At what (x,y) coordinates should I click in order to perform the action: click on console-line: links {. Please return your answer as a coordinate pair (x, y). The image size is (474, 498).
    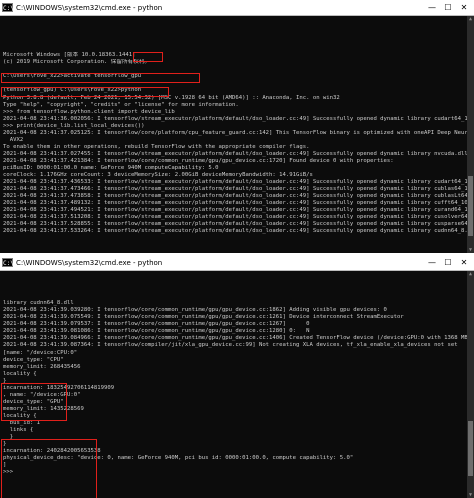
    Looking at the image, I should click on (18, 430).